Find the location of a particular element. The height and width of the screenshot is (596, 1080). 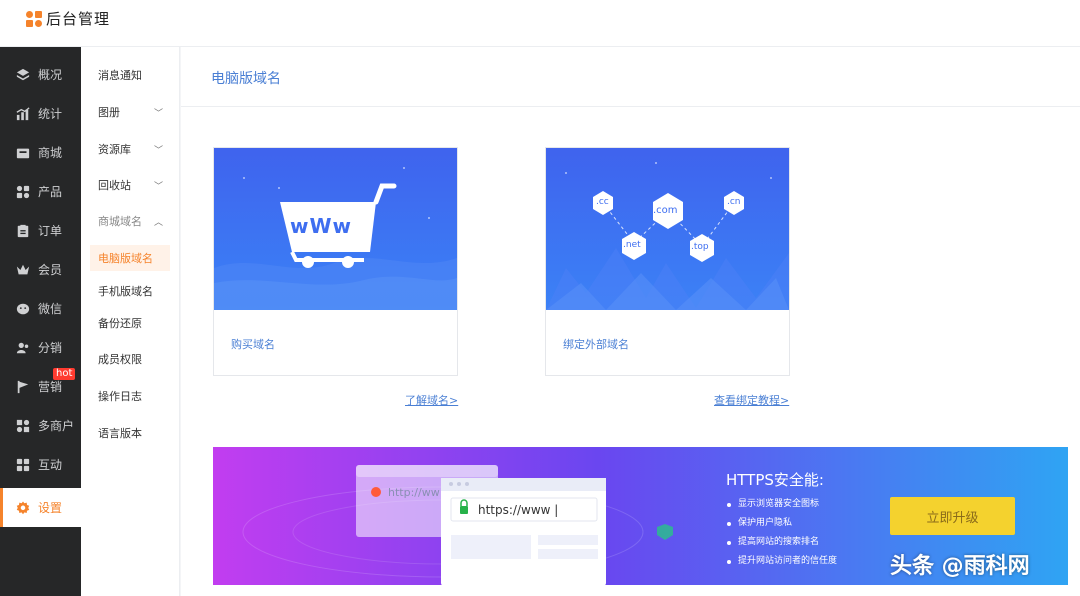

apps-icon is located at coordinates (23, 465).